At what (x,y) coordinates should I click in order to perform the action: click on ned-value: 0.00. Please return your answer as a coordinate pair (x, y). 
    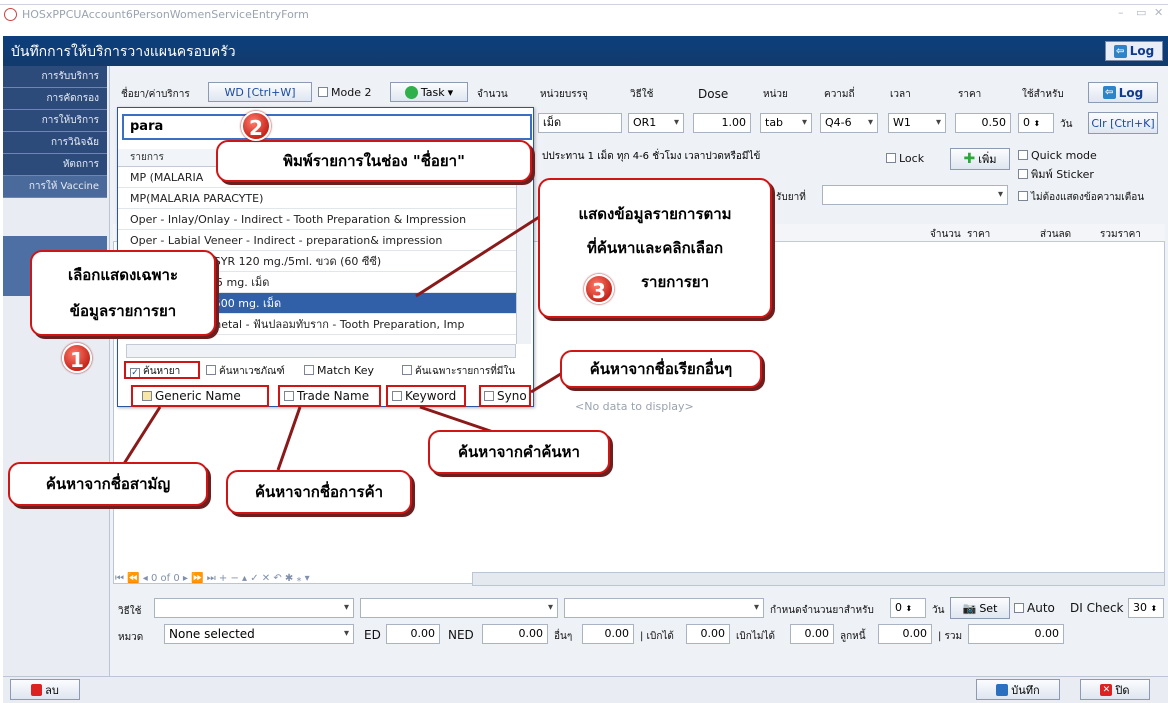
    Looking at the image, I should click on (515, 634).